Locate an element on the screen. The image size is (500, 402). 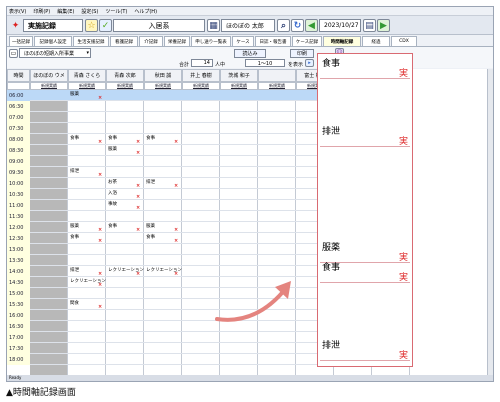
range-field: 1〜10 is located at coordinates (265, 63).